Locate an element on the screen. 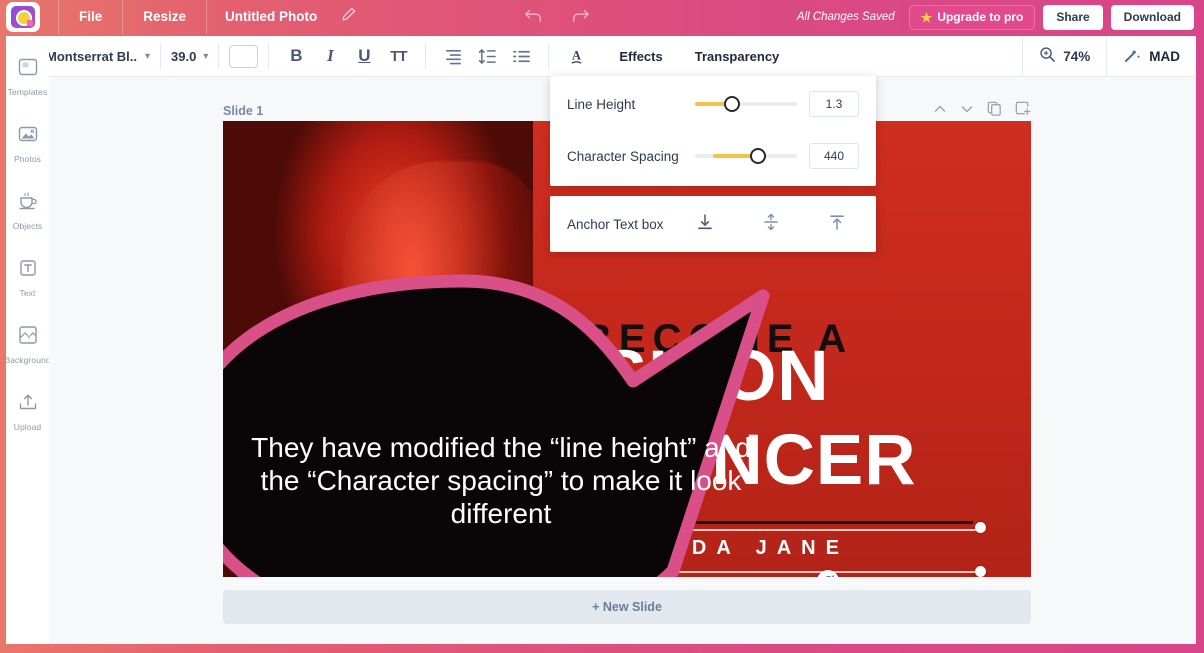  transparency-button: Transparency is located at coordinates (737, 56).